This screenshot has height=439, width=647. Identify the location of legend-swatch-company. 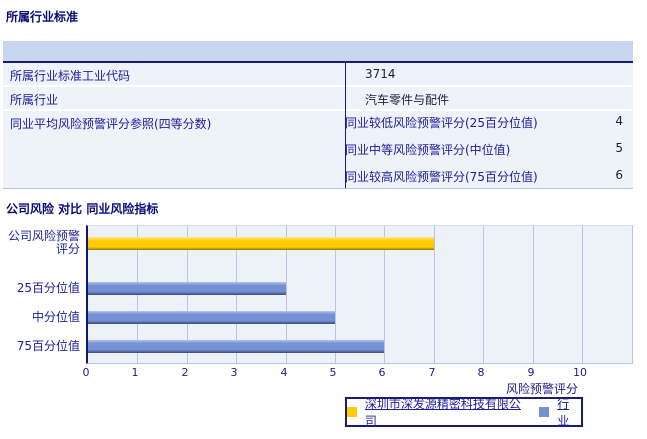
(352, 412).